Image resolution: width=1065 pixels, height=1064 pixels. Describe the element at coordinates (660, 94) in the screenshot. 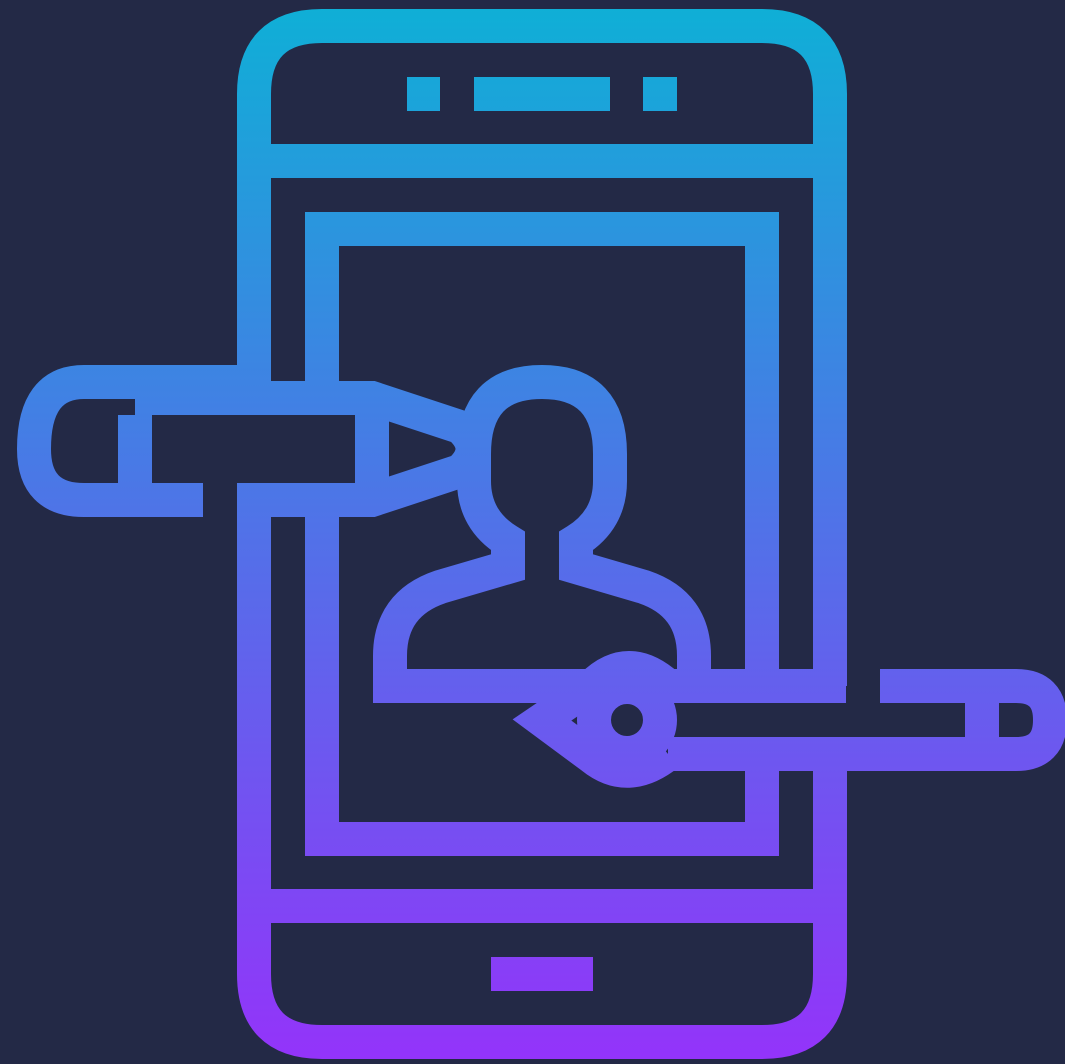

I see `front-camera-dot-right` at that location.